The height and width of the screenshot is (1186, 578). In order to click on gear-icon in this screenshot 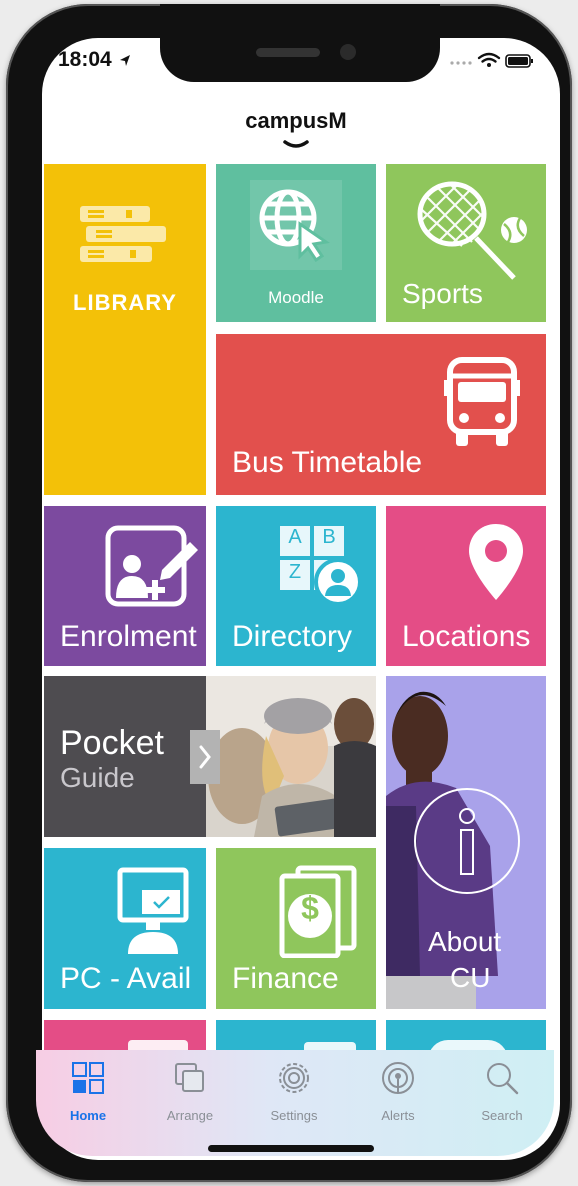, I will do `click(294, 1078)`.